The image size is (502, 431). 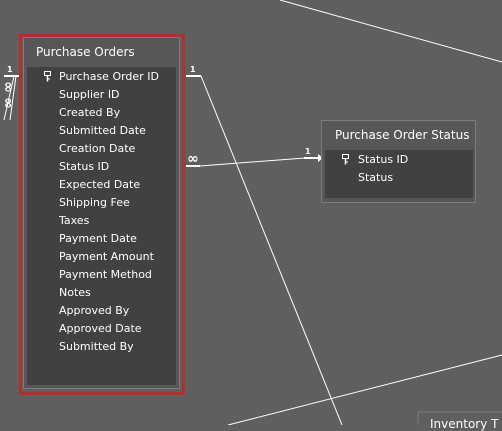 I want to click on field-payment-amount: Payment Amount, so click(x=106, y=257).